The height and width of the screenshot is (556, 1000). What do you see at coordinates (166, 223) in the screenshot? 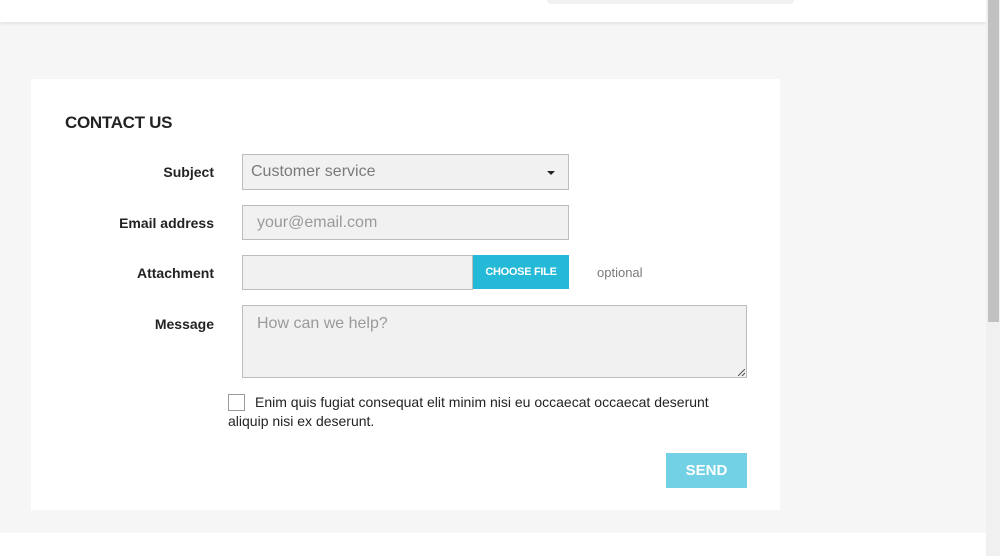
I see `email-label: Email address` at bounding box center [166, 223].